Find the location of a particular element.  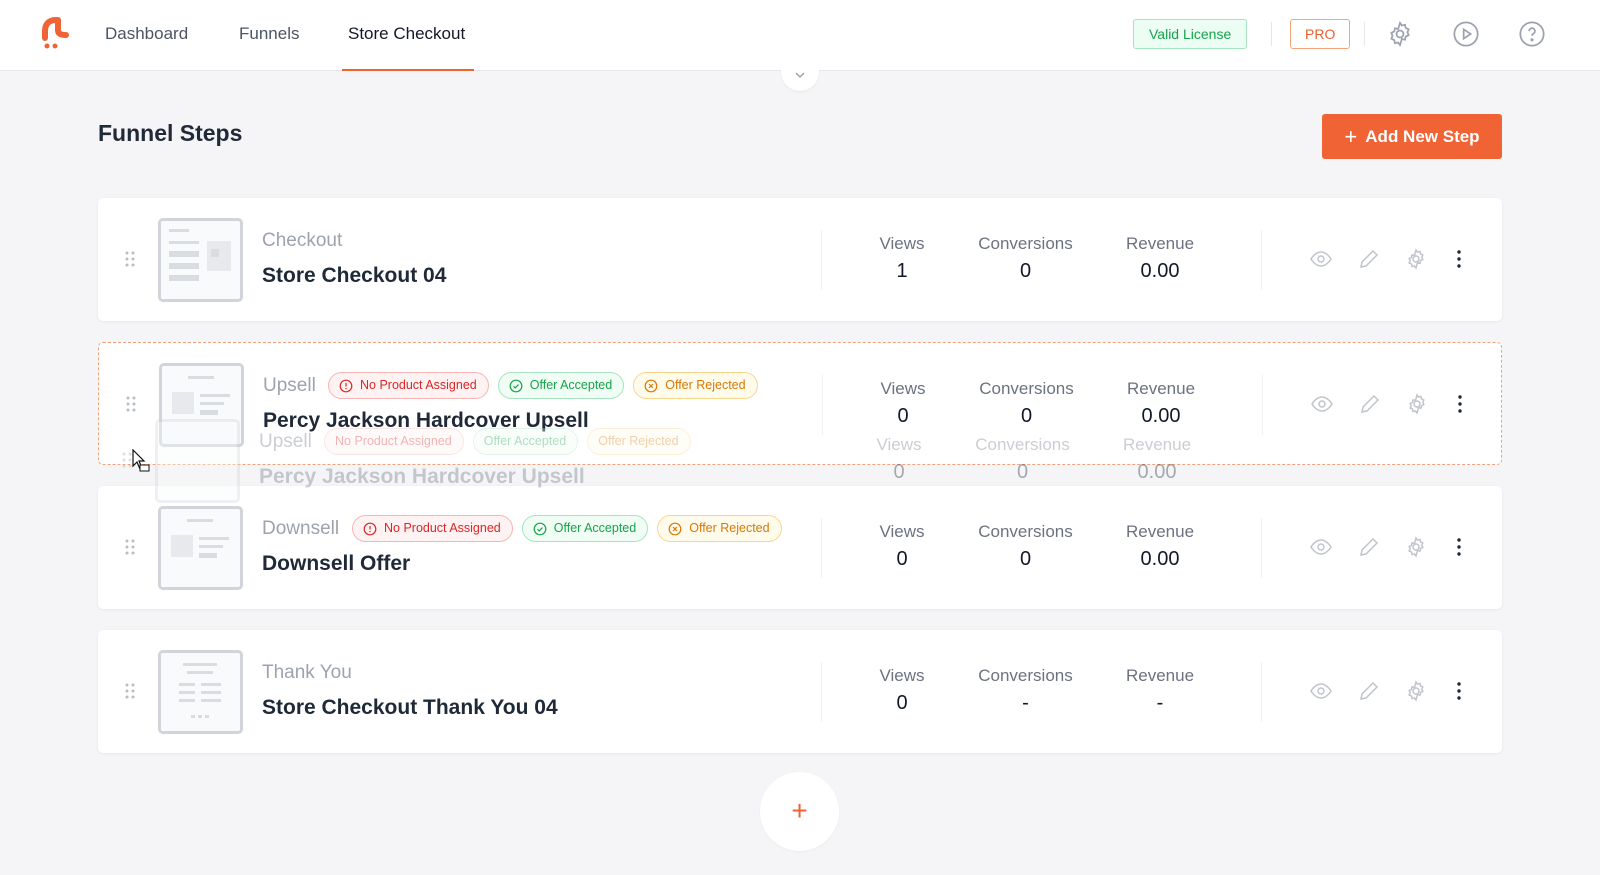

active-tab-indicator is located at coordinates (408, 70).